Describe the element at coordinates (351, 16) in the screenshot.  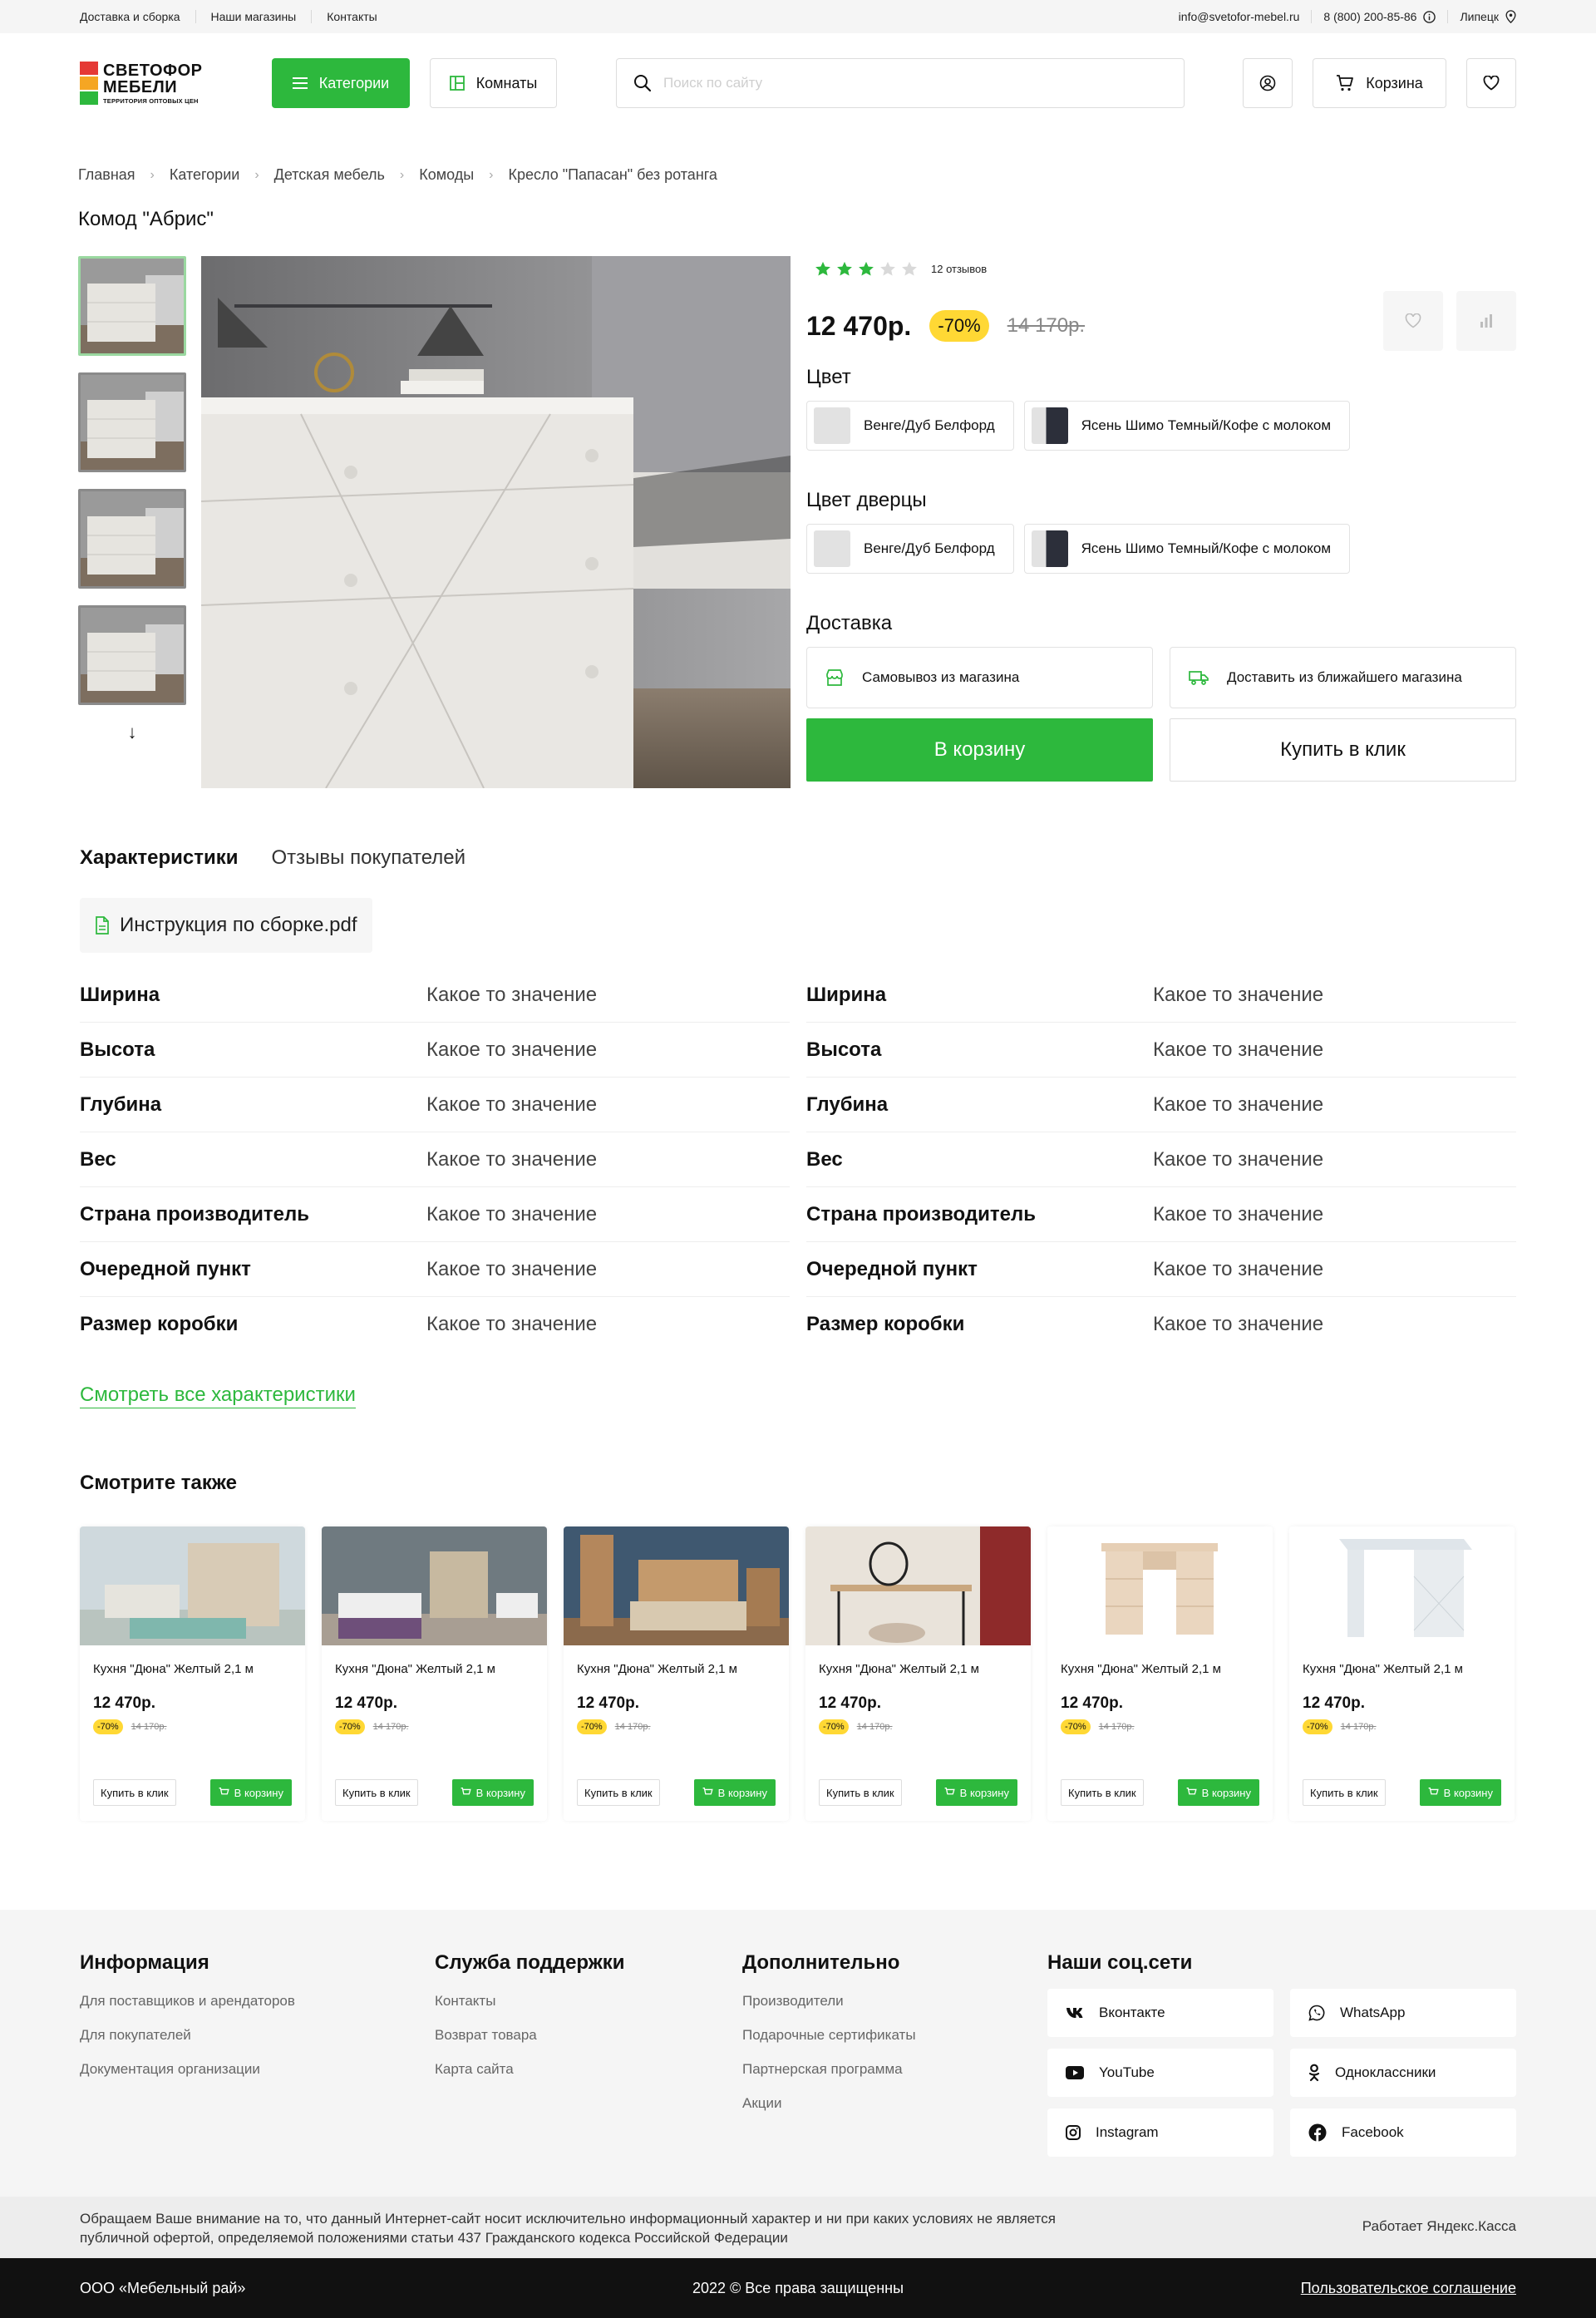
I see `top-link-contacts: Контакты` at that location.